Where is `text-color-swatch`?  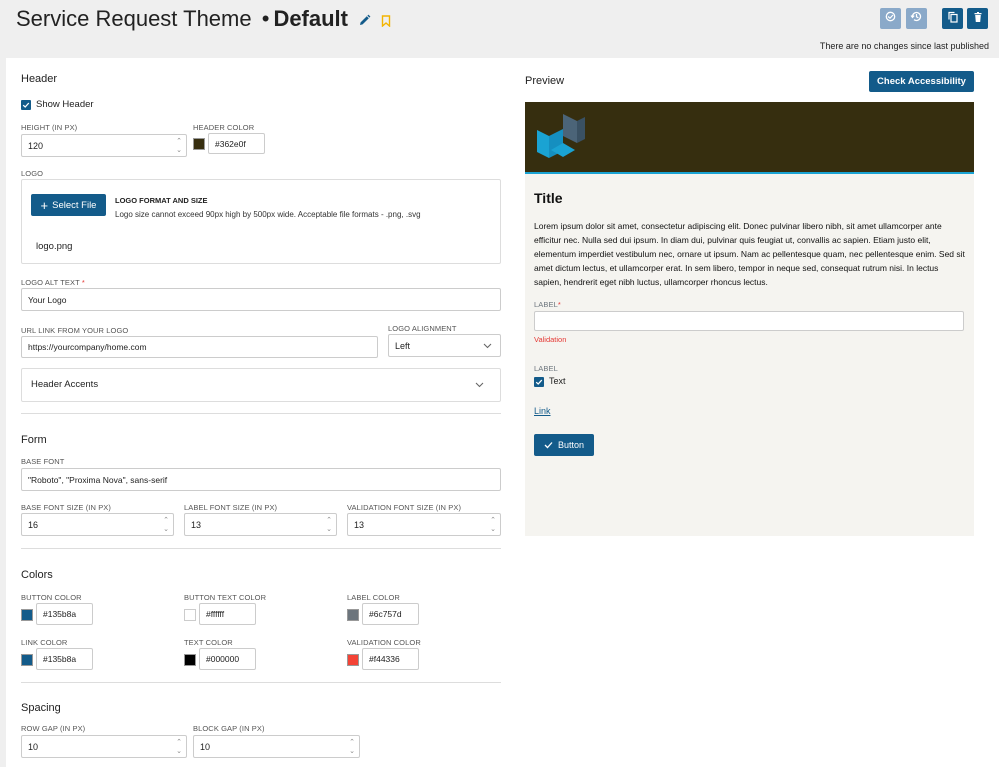
text-color-swatch is located at coordinates (190, 660).